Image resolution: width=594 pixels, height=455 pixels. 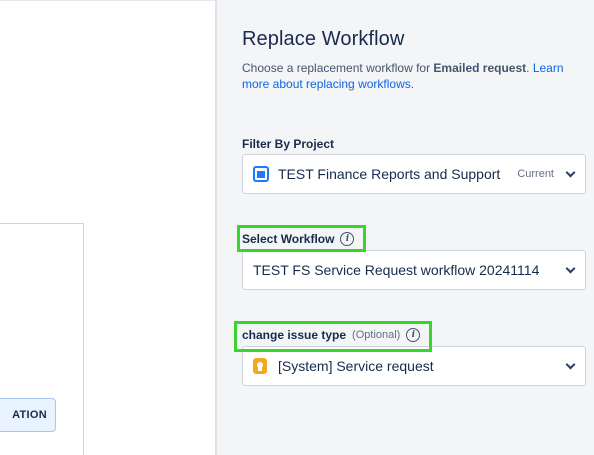 I want to click on workflow-status-node: ATION, so click(x=28, y=415).